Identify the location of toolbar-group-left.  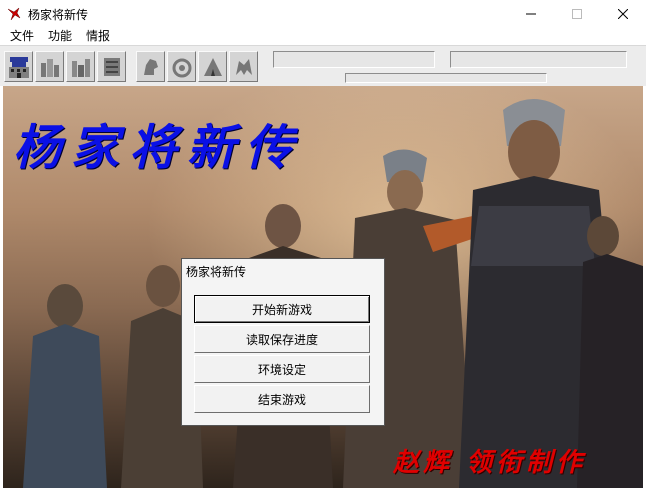
(65, 67).